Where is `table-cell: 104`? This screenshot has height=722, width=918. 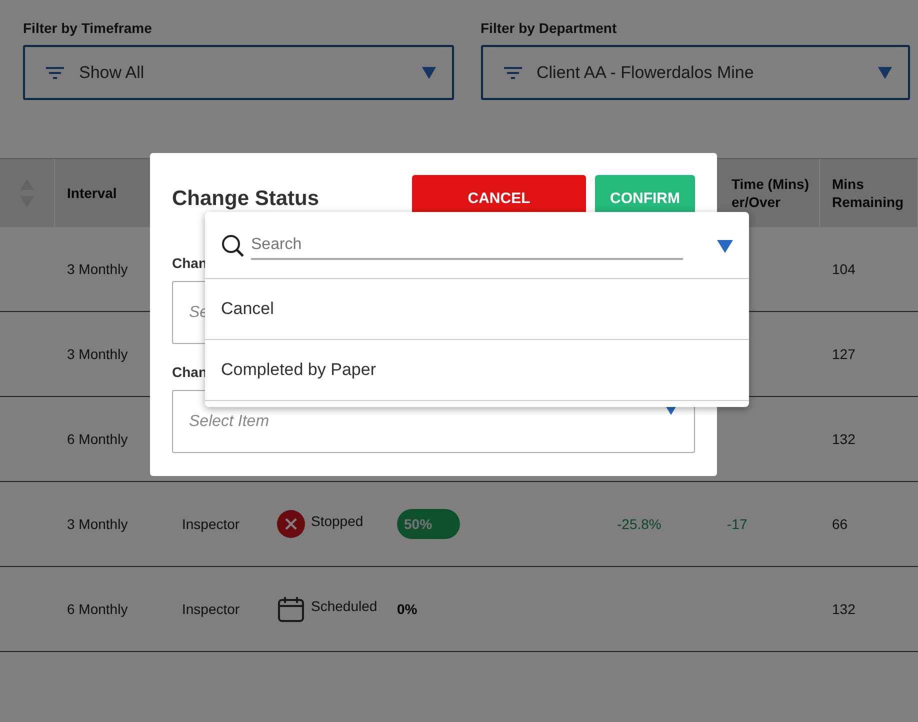 table-cell: 104 is located at coordinates (844, 269).